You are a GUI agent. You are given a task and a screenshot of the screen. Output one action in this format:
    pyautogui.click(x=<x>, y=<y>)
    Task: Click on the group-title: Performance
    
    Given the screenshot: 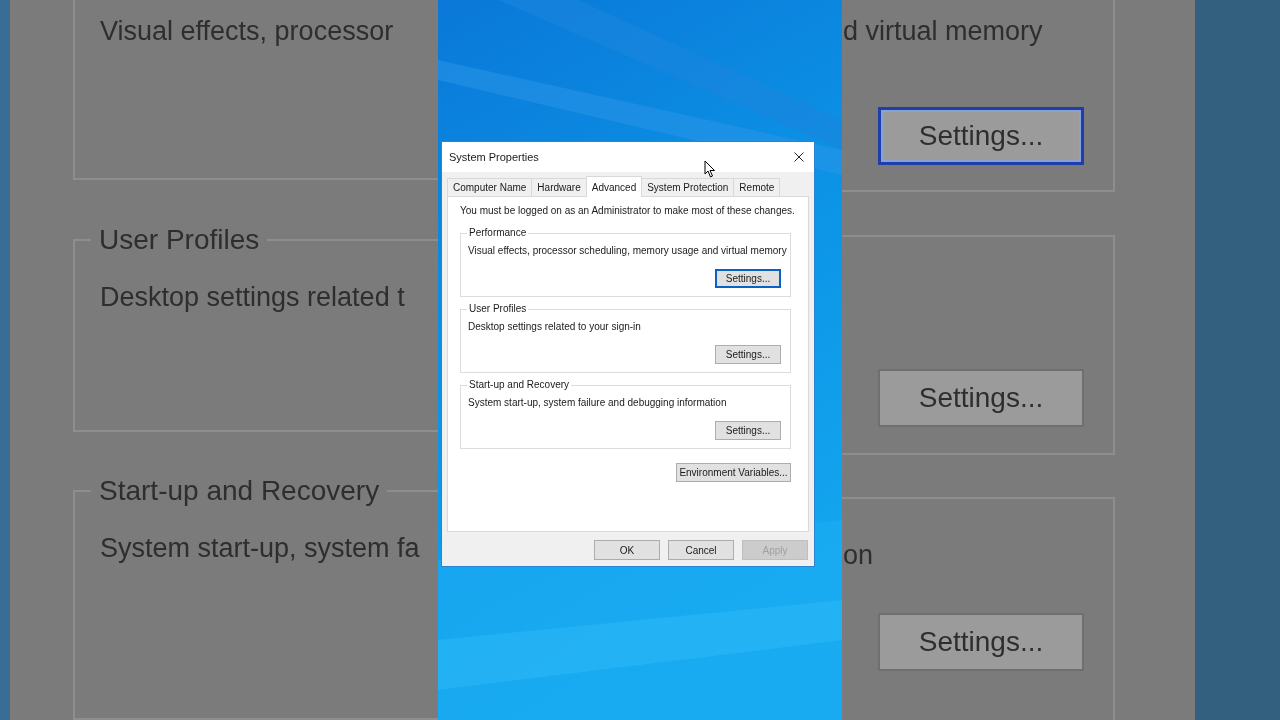 What is the action you would take?
    pyautogui.click(x=498, y=233)
    